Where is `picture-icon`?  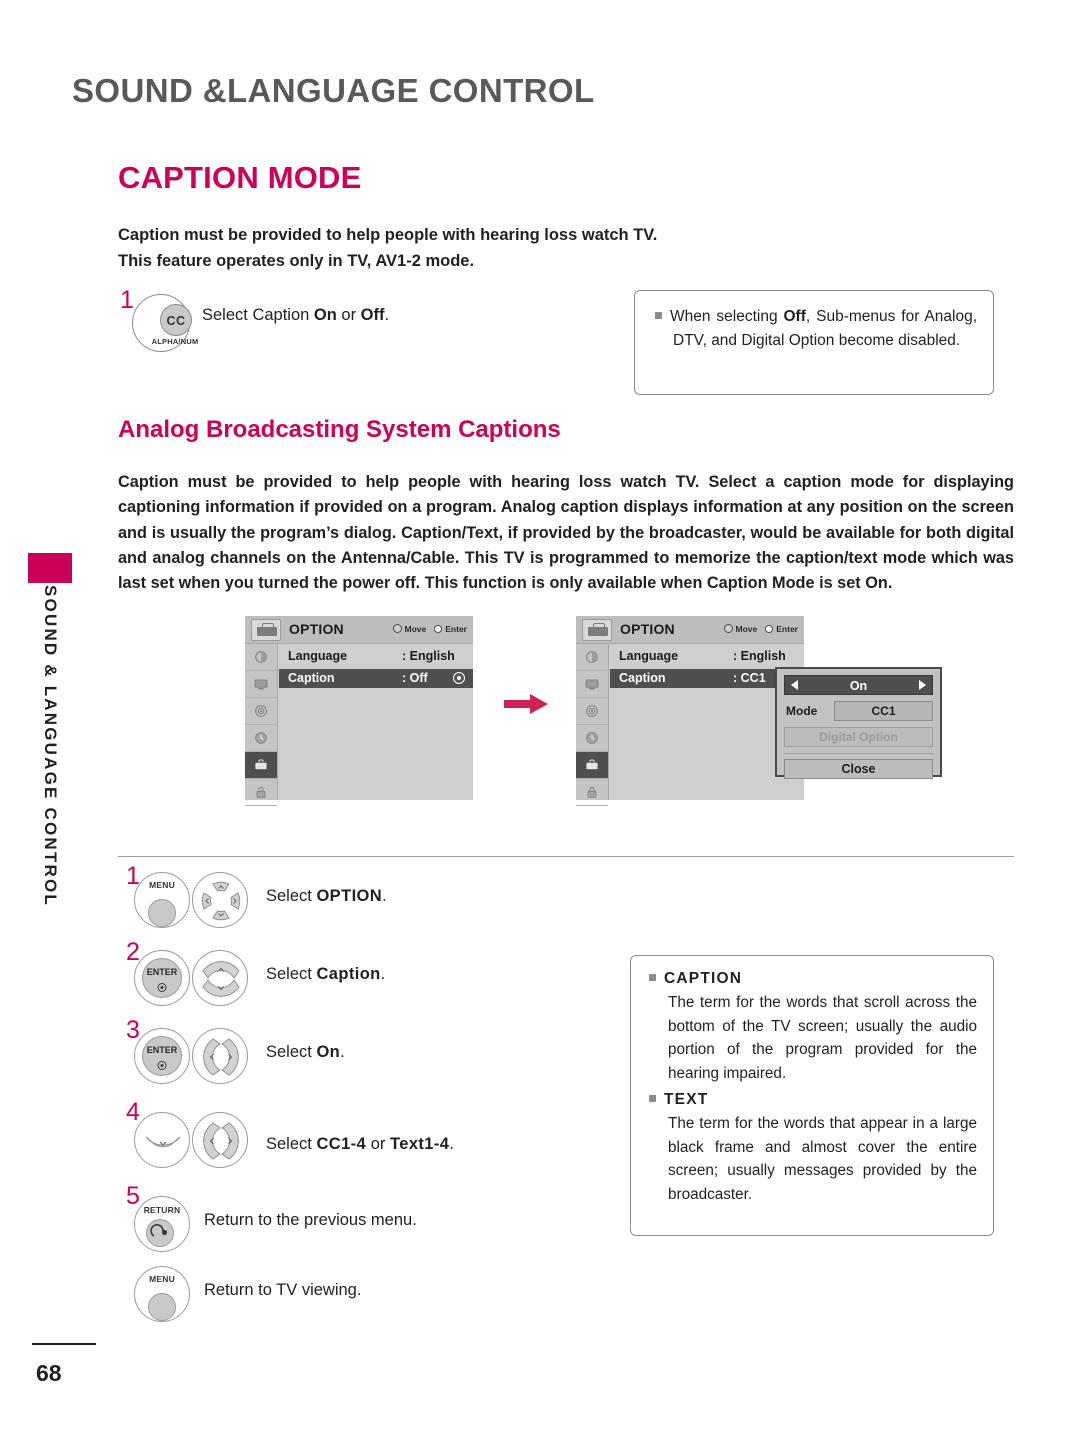 picture-icon is located at coordinates (592, 657).